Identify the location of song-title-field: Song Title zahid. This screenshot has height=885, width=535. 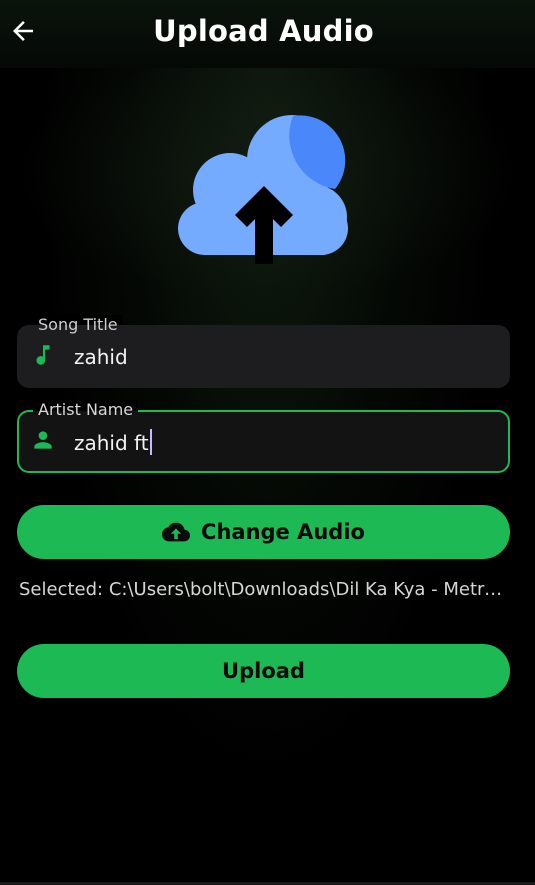
(263, 351).